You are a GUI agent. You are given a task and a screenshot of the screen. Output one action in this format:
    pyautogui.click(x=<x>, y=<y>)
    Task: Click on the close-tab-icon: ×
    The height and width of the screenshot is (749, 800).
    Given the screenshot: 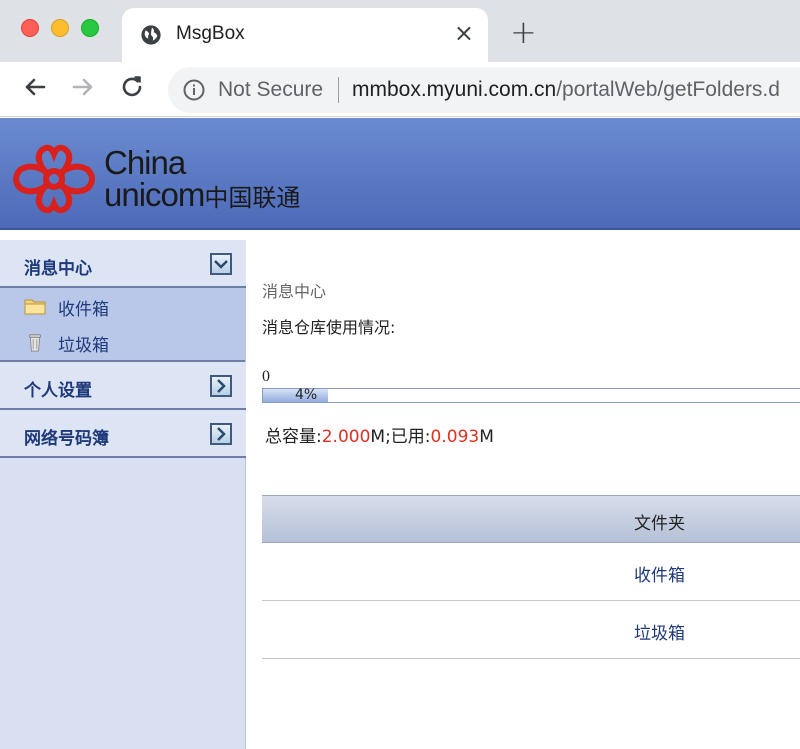 What is the action you would take?
    pyautogui.click(x=464, y=33)
    